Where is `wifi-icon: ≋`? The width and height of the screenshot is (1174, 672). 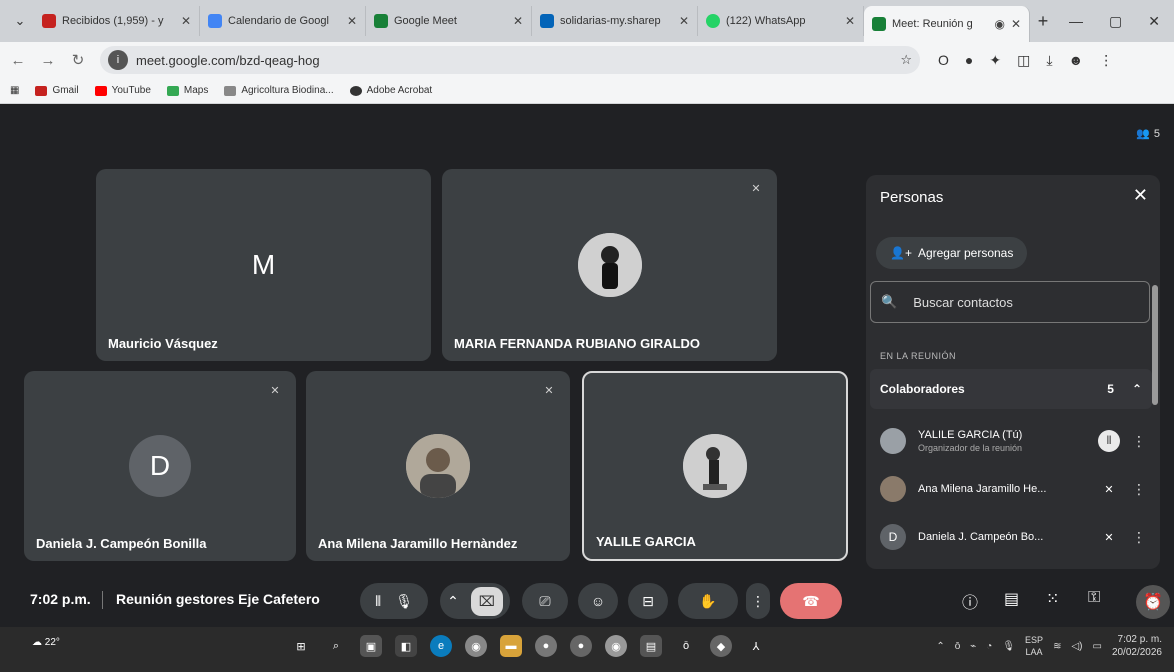
wifi-icon: ≋ is located at coordinates (1057, 646).